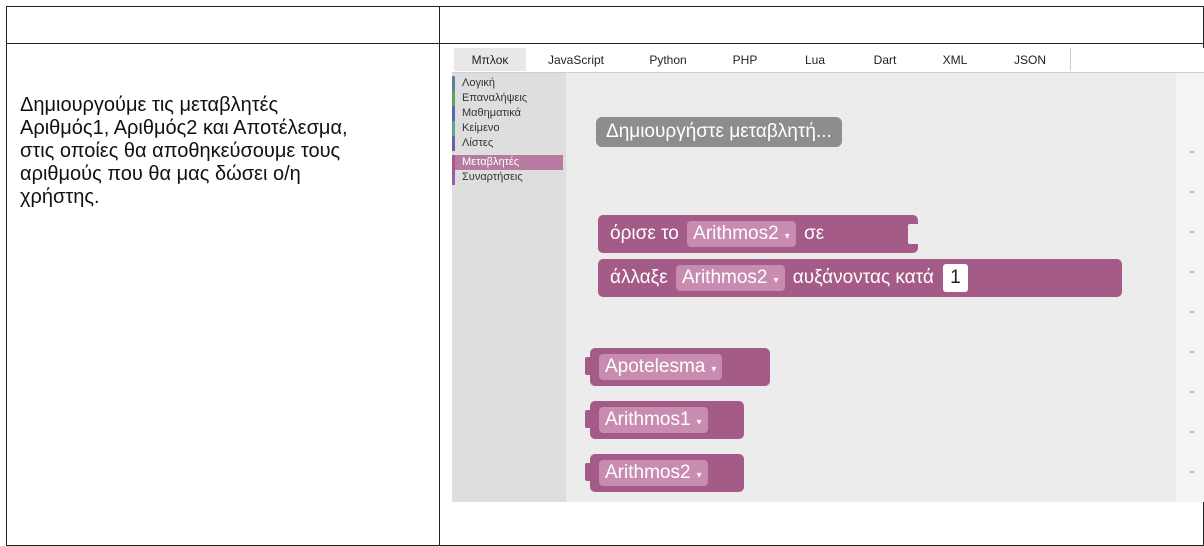 The height and width of the screenshot is (546, 1204). I want to click on variable-getter-block: Arithmos1 ▾, so click(664, 420).